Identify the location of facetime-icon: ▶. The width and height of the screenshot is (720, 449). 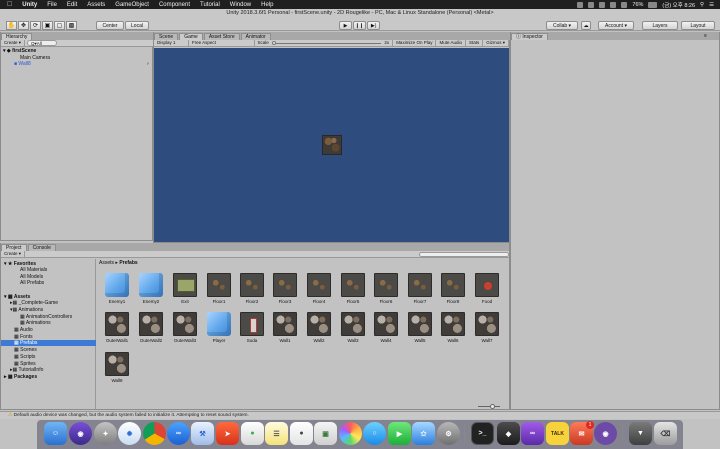
(399, 433).